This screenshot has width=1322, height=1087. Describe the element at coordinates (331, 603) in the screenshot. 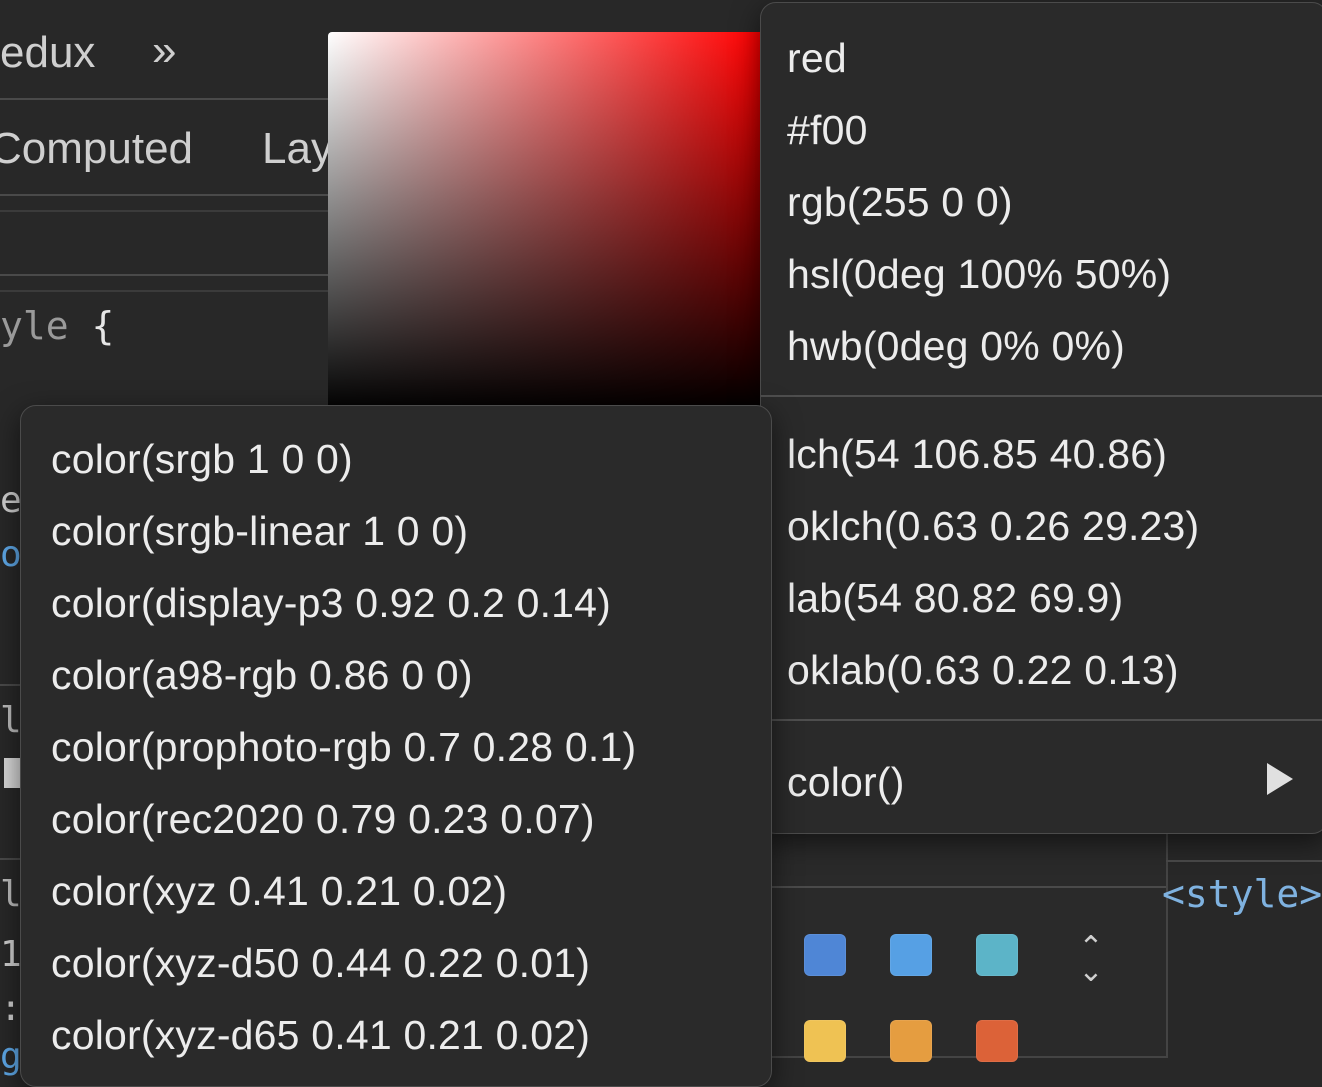

I see `submenu-item-display-p3: color(display-p3 0.92 0.2 0.14)` at that location.